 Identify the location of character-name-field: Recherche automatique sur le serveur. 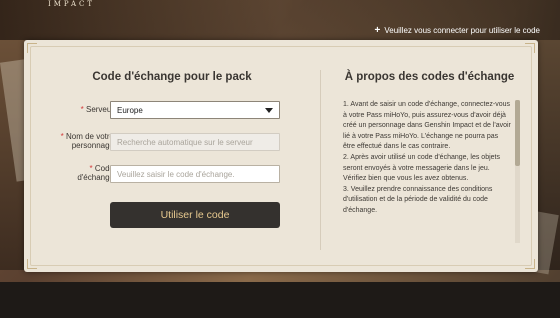
(195, 142).